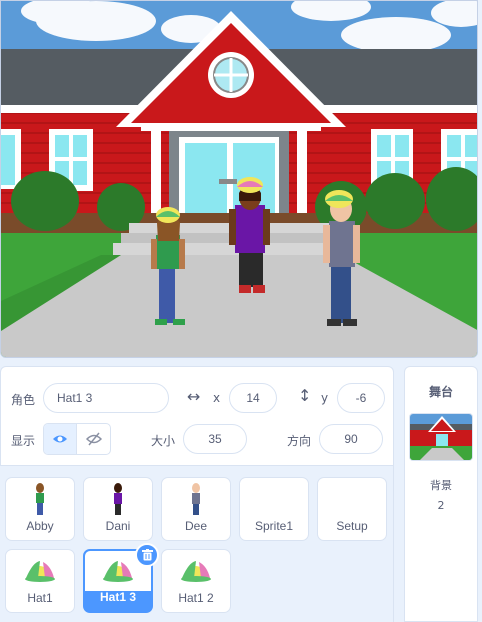  I want to click on x-arrows-icon: ↔, so click(194, 396).